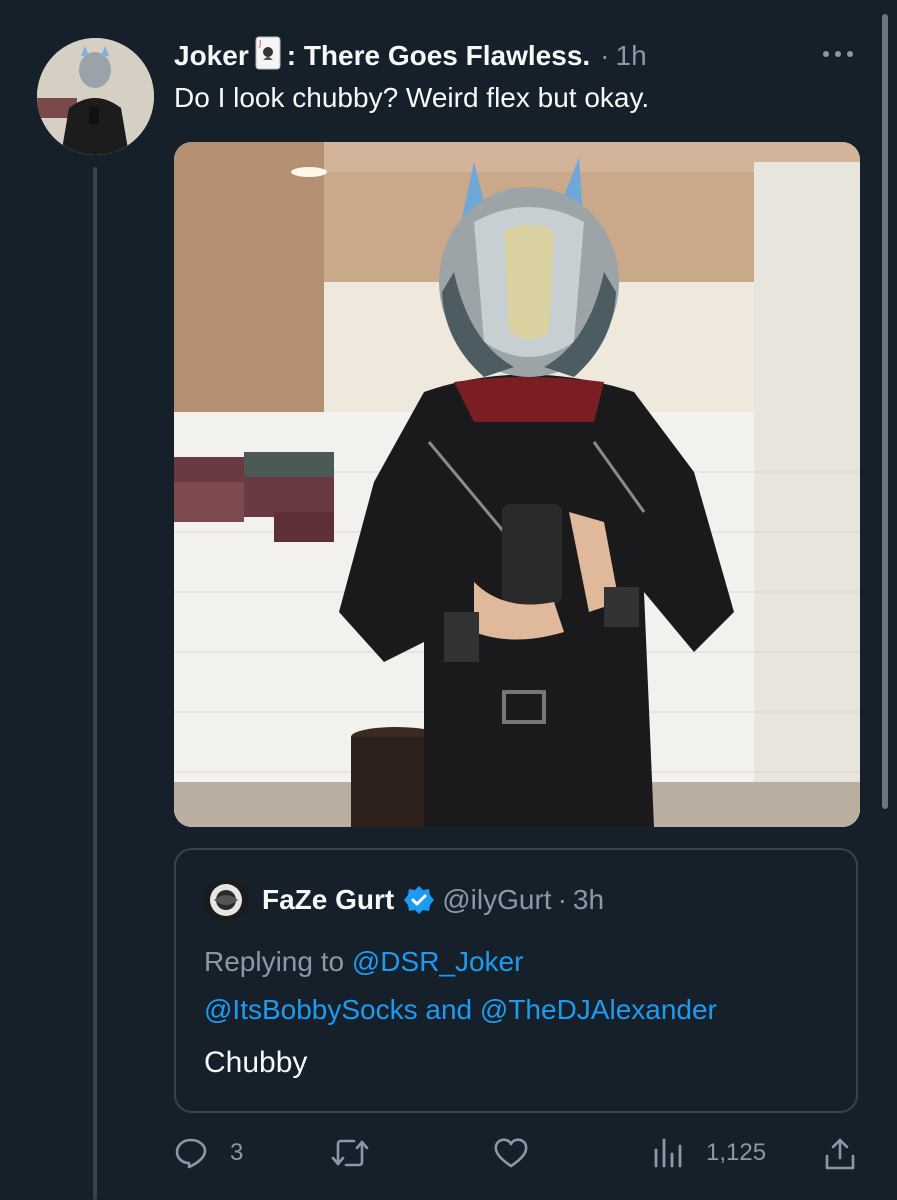 The width and height of the screenshot is (897, 1200). I want to click on share-icon, so click(840, 1154).